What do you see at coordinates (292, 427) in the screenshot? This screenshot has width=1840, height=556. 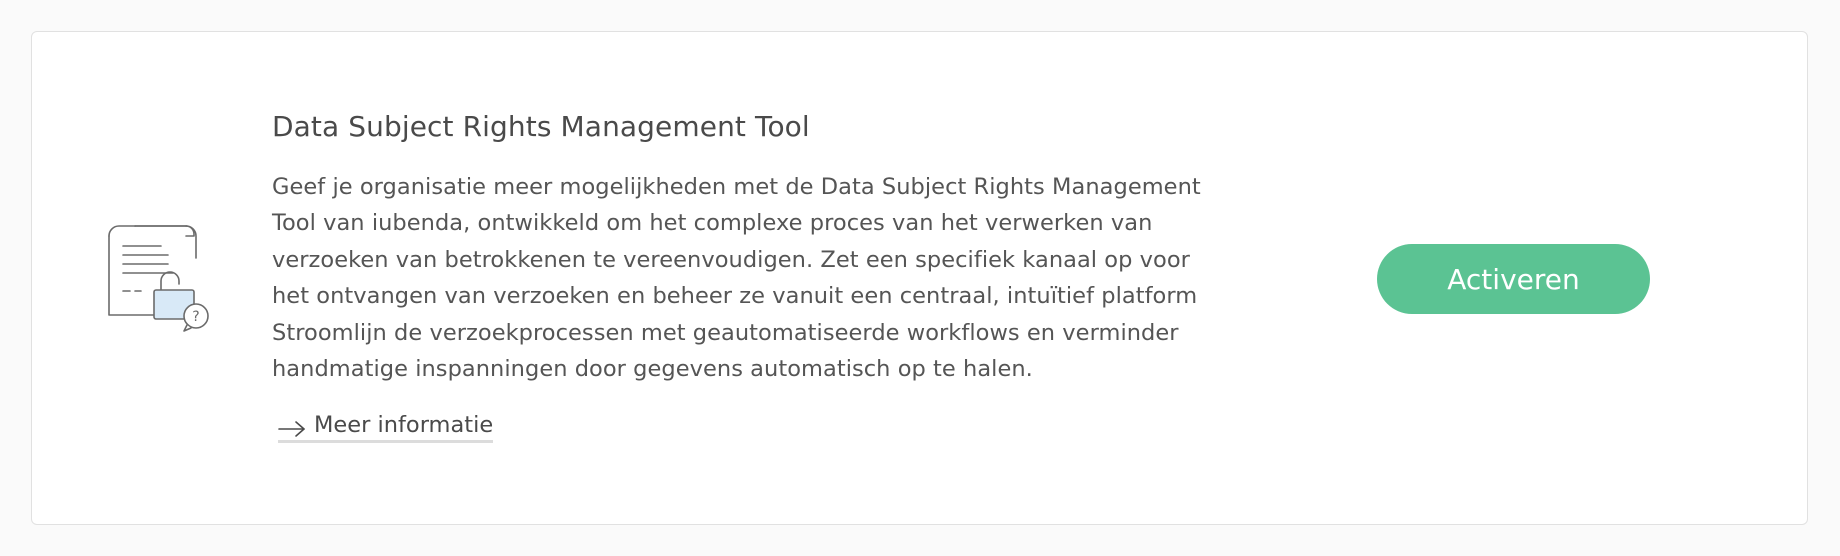 I see `arrow-right-icon` at bounding box center [292, 427].